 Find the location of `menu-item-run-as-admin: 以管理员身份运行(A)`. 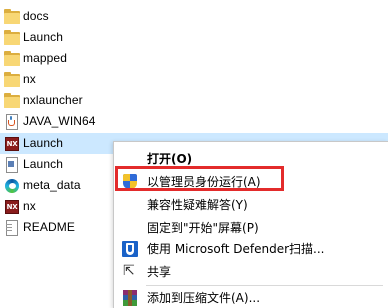

menu-item-run-as-admin: 以管理员身份运行(A) is located at coordinates (251, 182).